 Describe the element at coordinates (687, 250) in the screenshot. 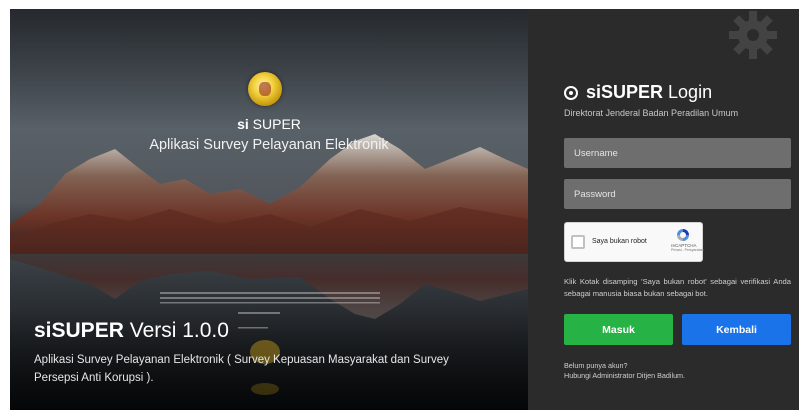

I see `recaptcha-terms-link: Privasi - Persyaratan` at that location.